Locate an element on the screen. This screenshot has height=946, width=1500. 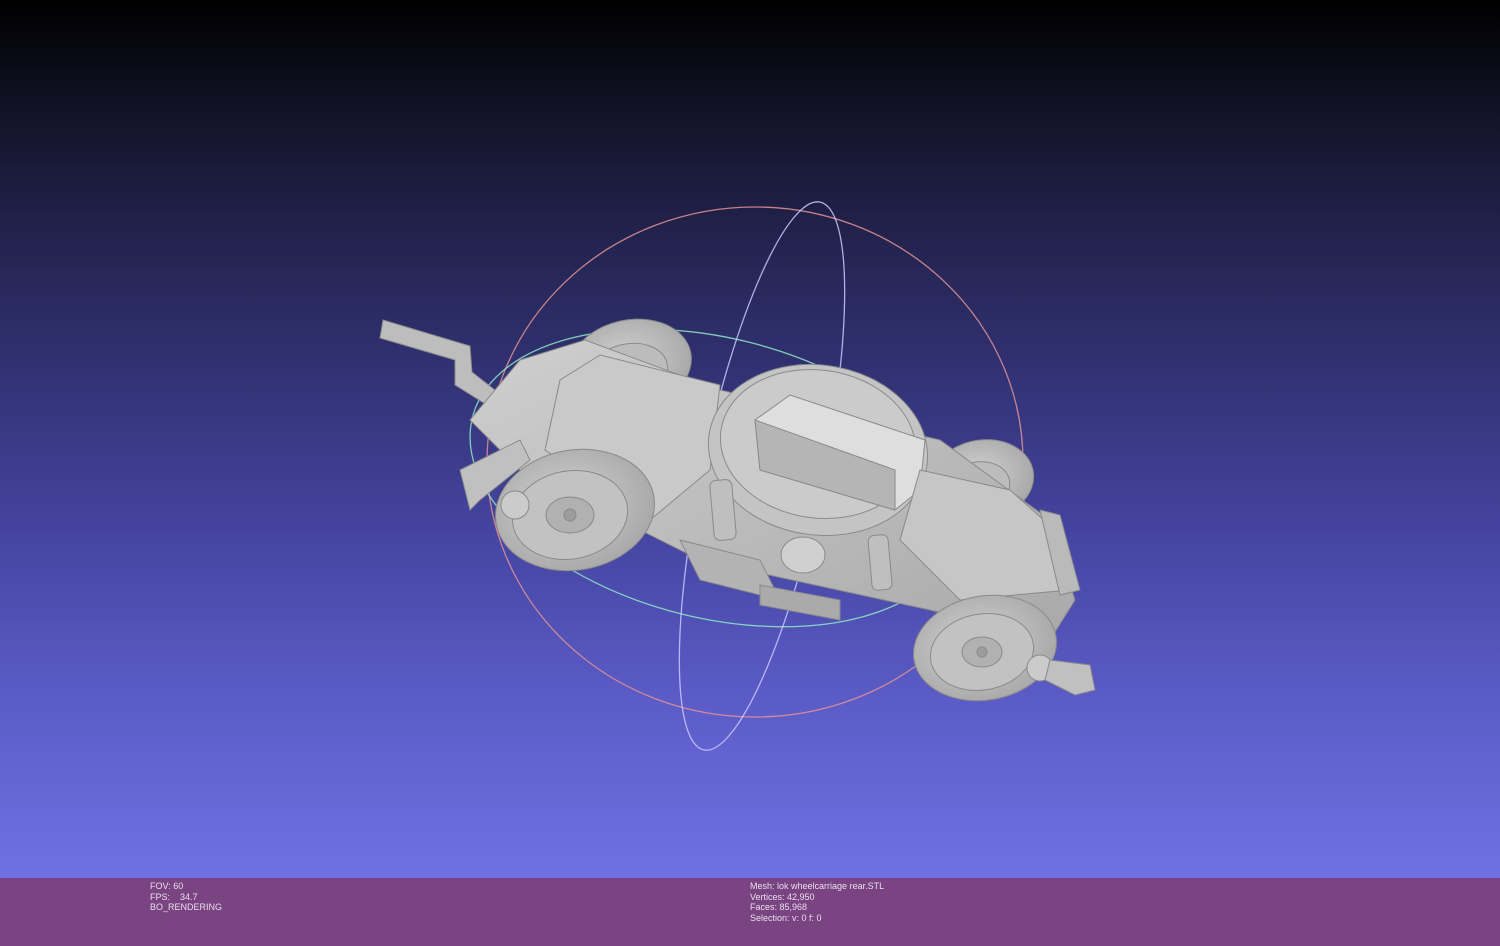
vertices-label: Vertices: is located at coordinates (767, 896).